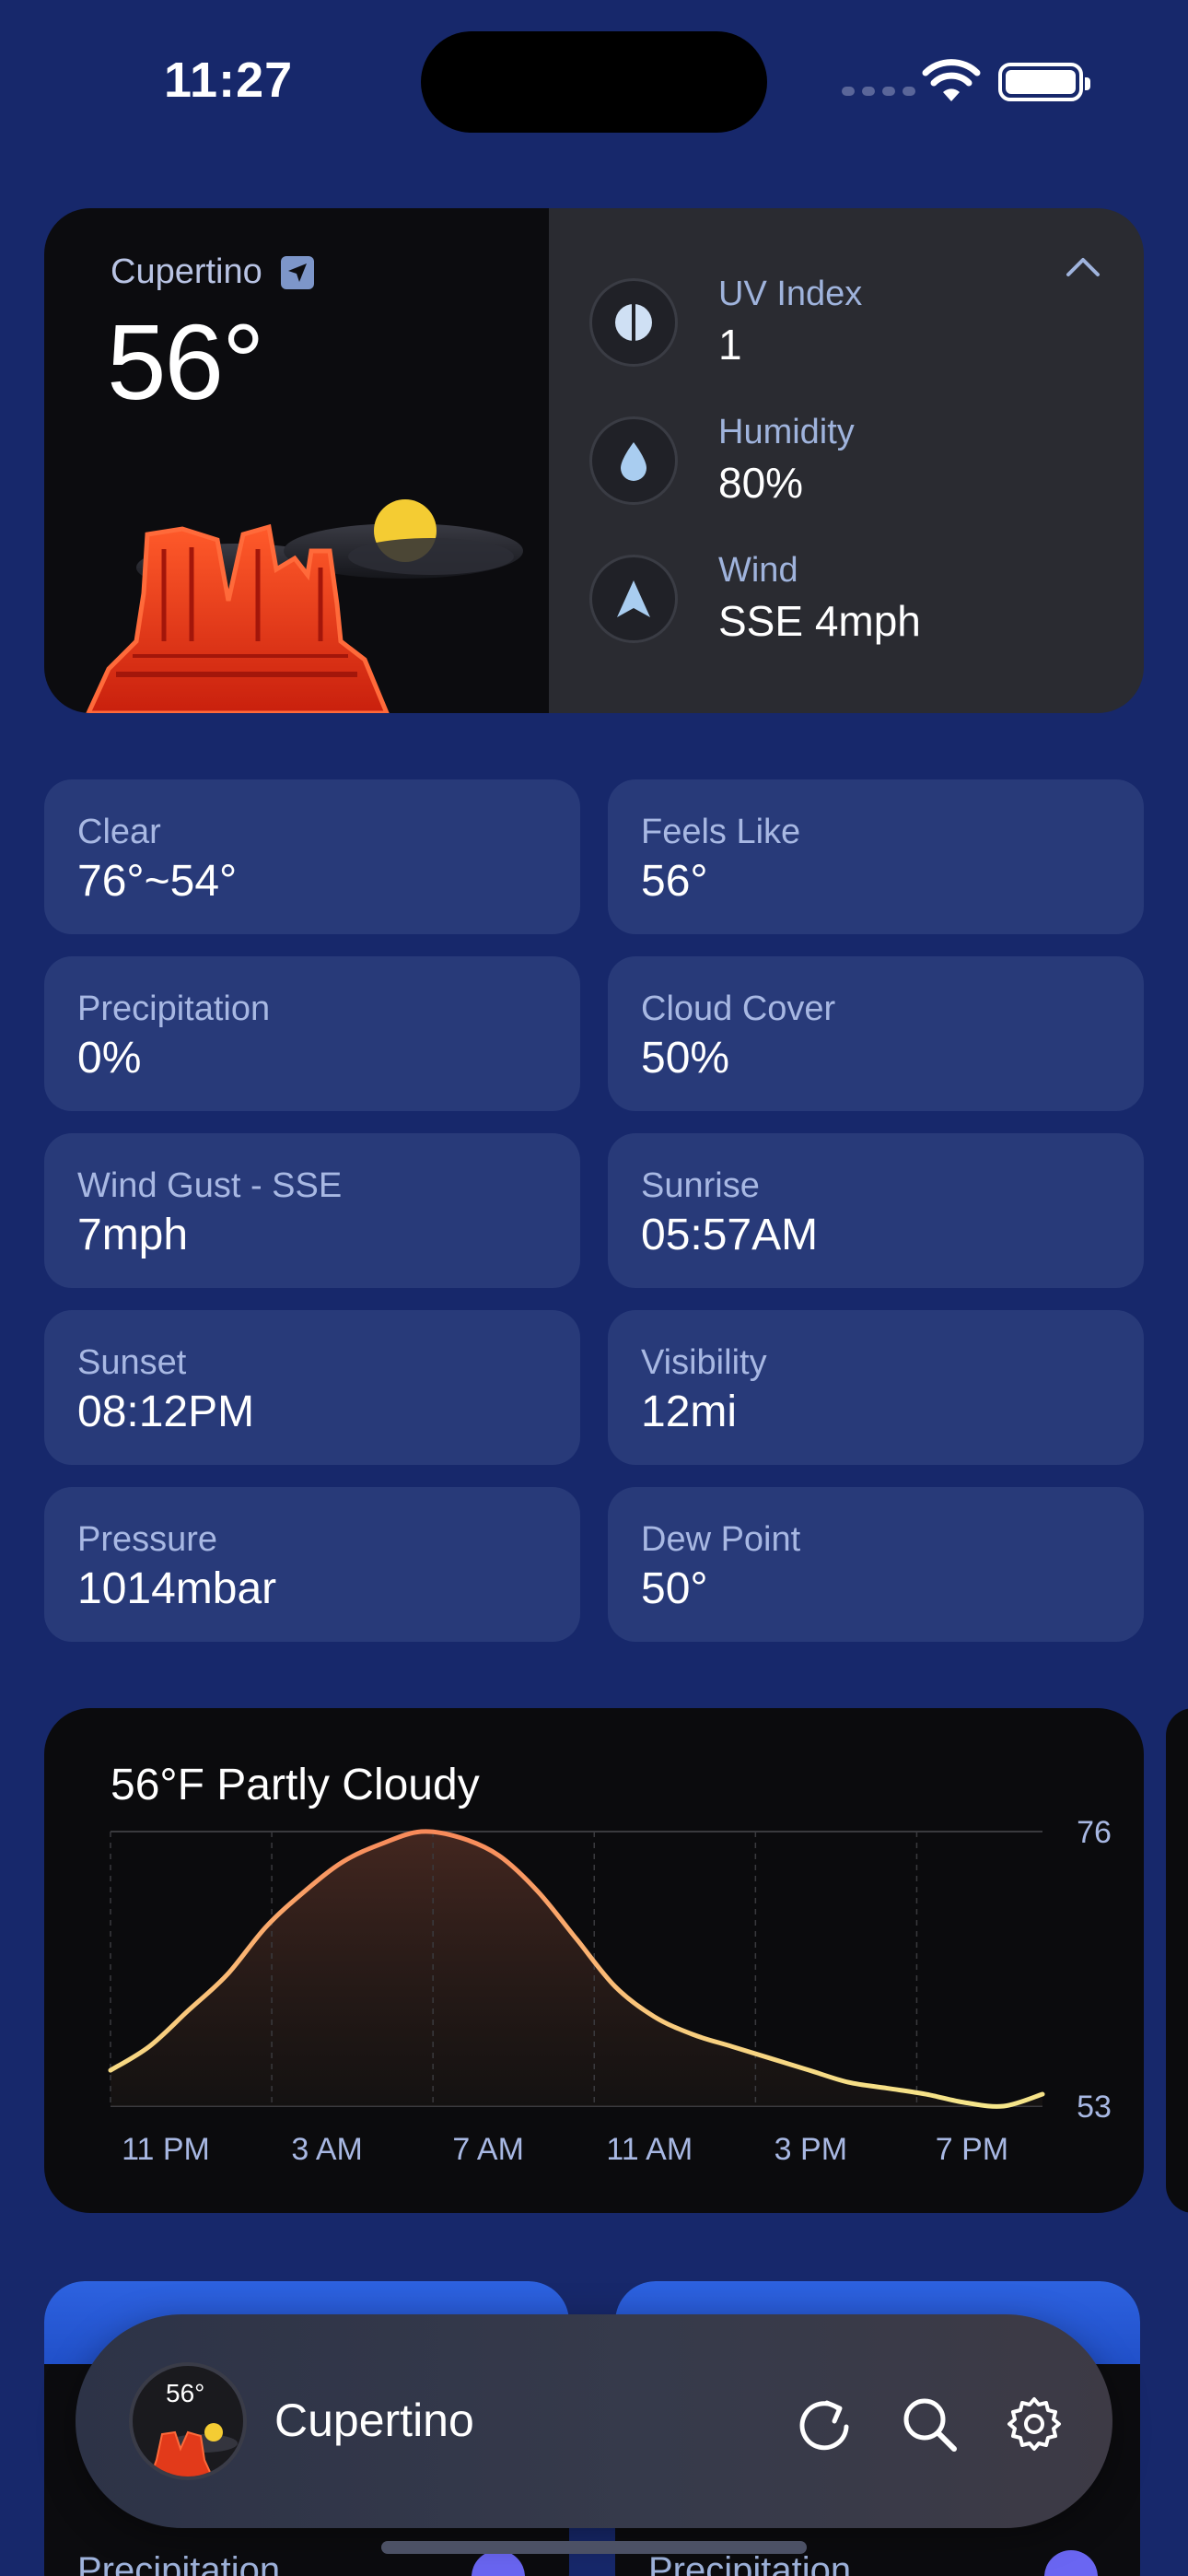 The height and width of the screenshot is (2576, 1188). Describe the element at coordinates (761, 483) in the screenshot. I see `humidity-value: 80%` at that location.